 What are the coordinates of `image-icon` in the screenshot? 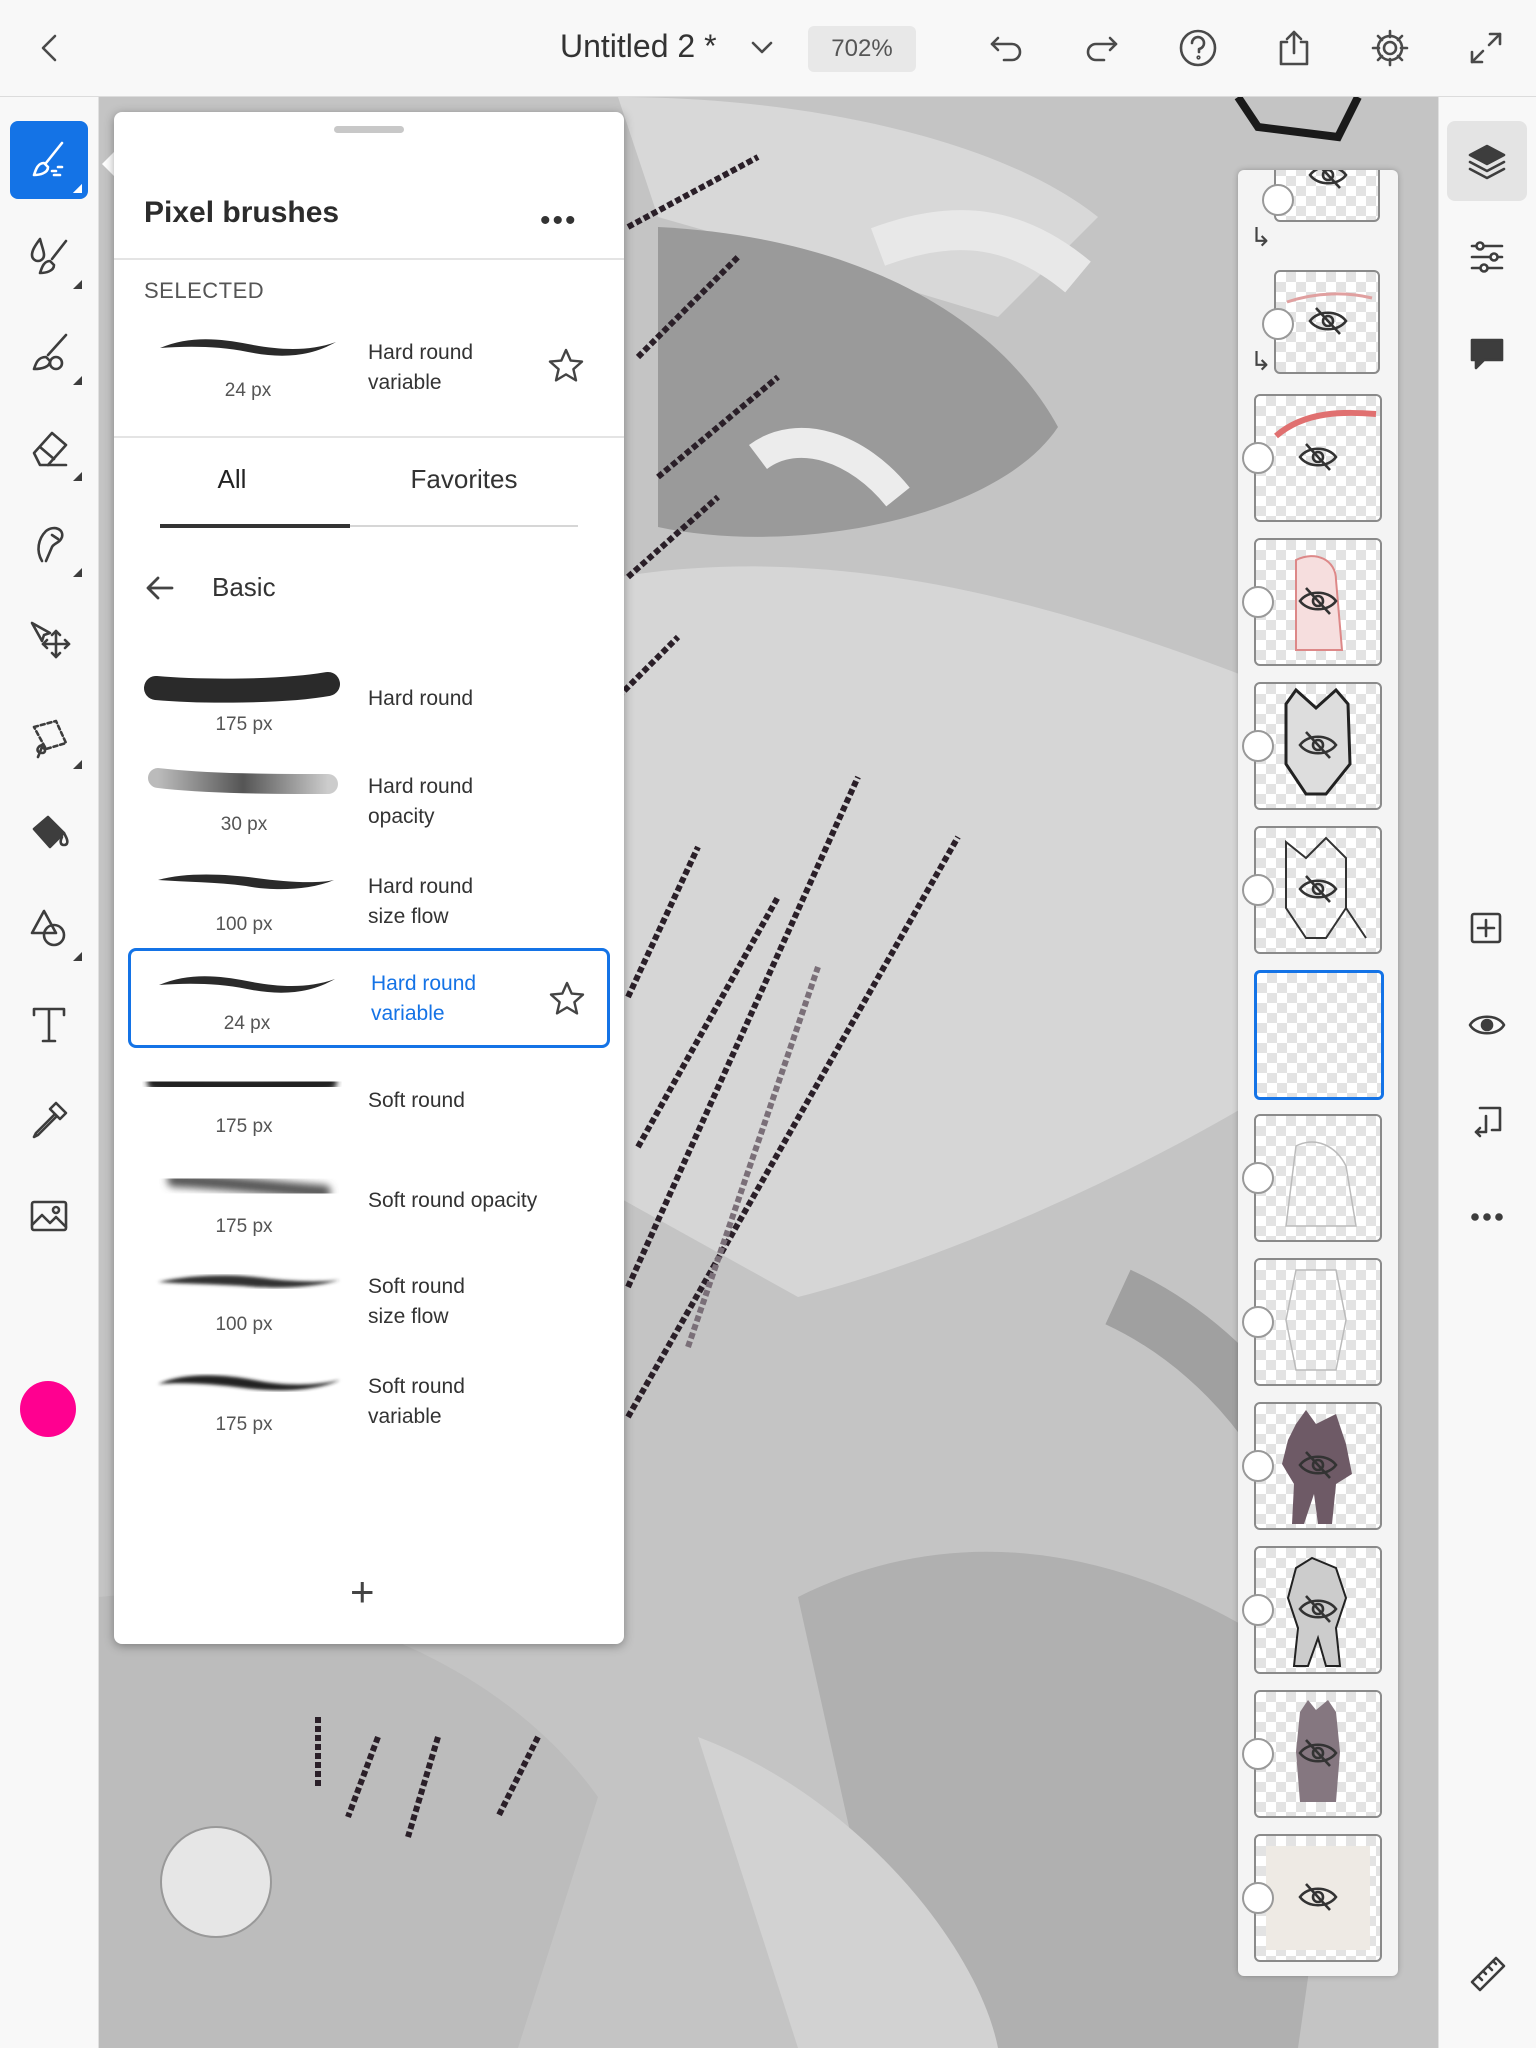 It's located at (49, 1216).